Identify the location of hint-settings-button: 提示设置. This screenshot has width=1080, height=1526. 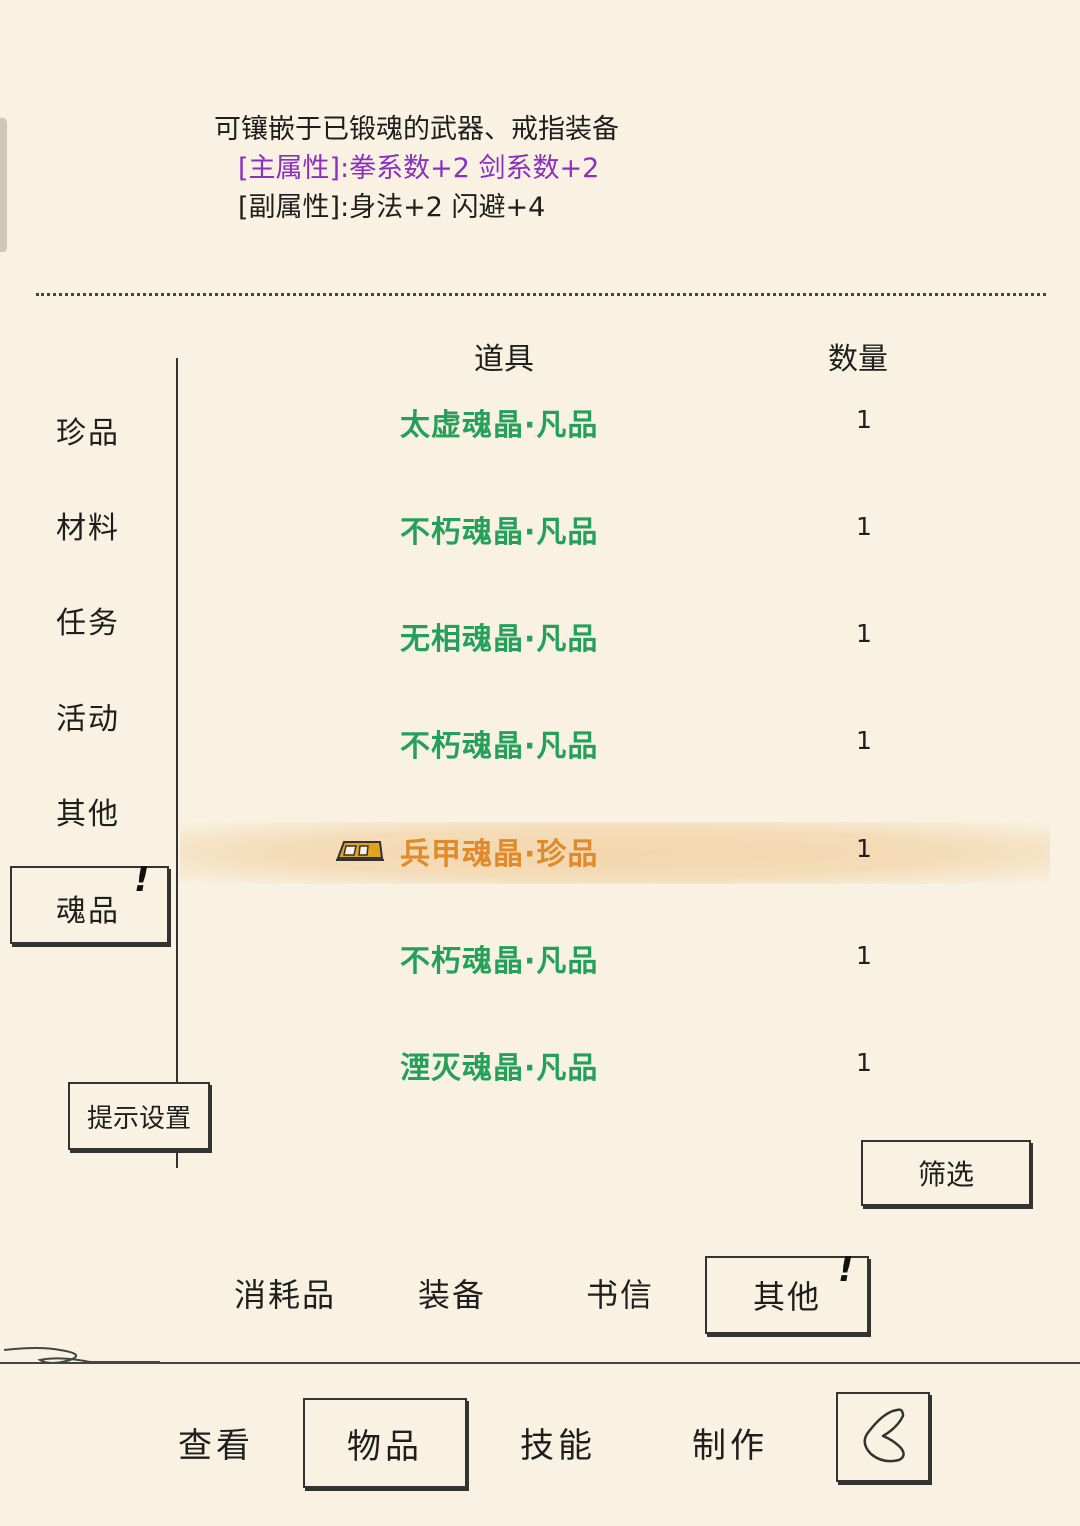
(139, 1116).